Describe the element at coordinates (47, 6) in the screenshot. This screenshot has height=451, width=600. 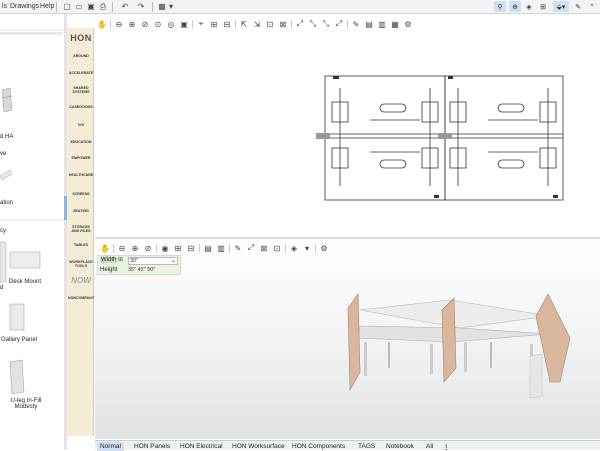
I see `menu-help: Help` at that location.